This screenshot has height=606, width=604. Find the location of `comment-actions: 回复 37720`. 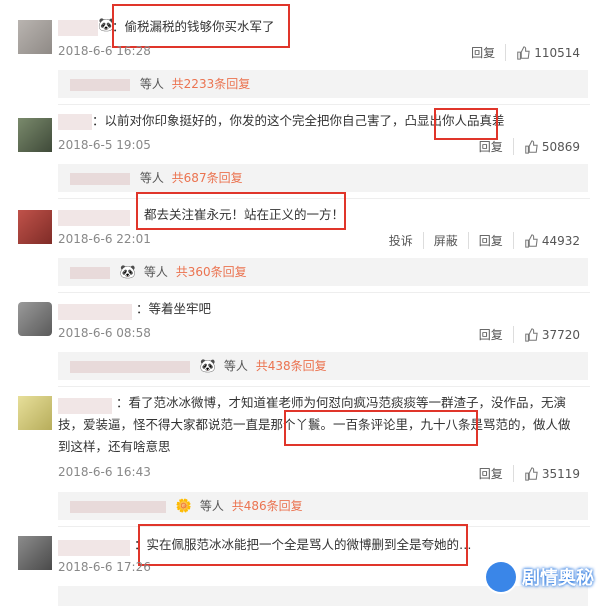

comment-actions: 回复 37720 is located at coordinates (524, 334).